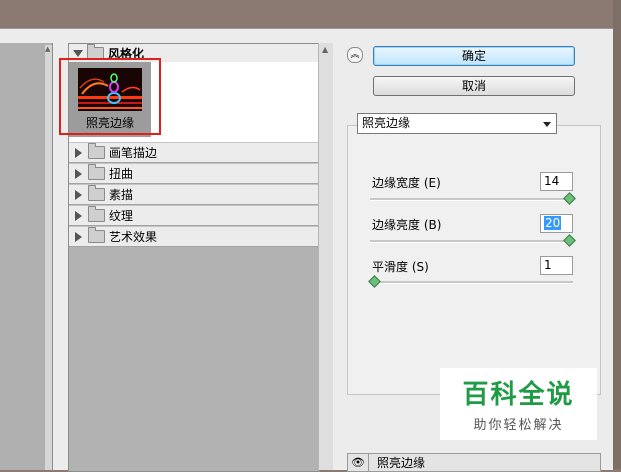 This screenshot has height=472, width=621. Describe the element at coordinates (194, 194) in the screenshot. I see `category-sketch: 素描` at that location.